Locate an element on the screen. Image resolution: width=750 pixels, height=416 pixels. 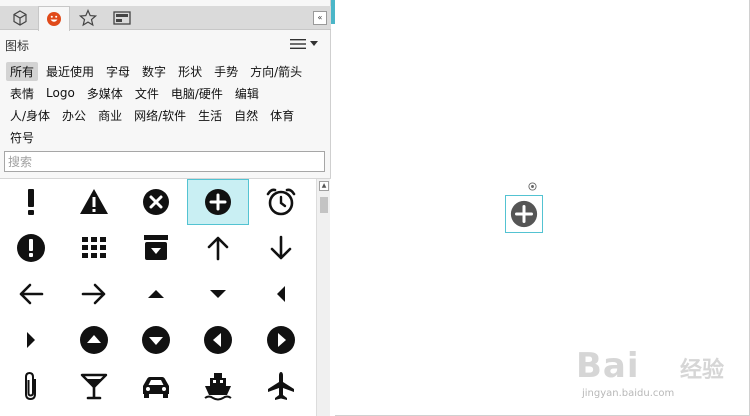
icon-cell-cocktail-glass is located at coordinates (93, 386).